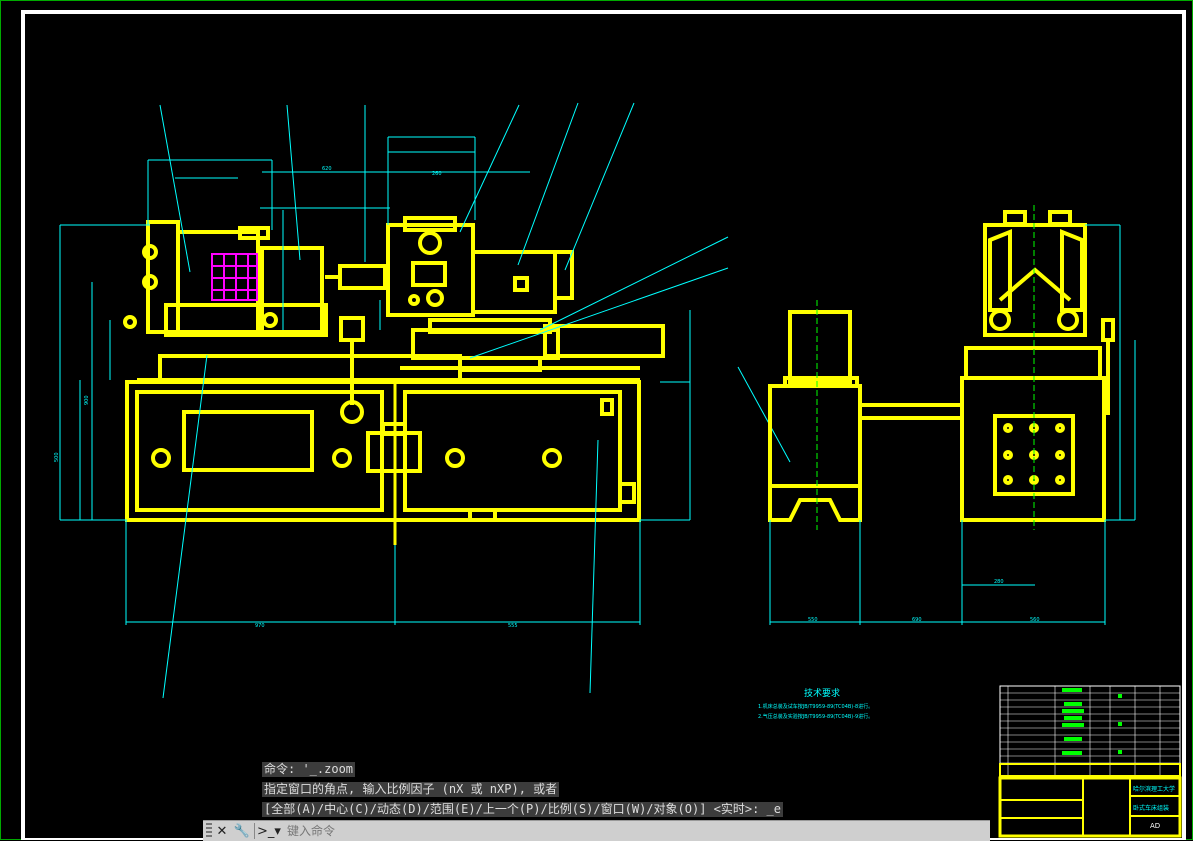  Describe the element at coordinates (309, 769) in the screenshot. I see `command-history-line-1: 命令: '_.zoom` at that location.